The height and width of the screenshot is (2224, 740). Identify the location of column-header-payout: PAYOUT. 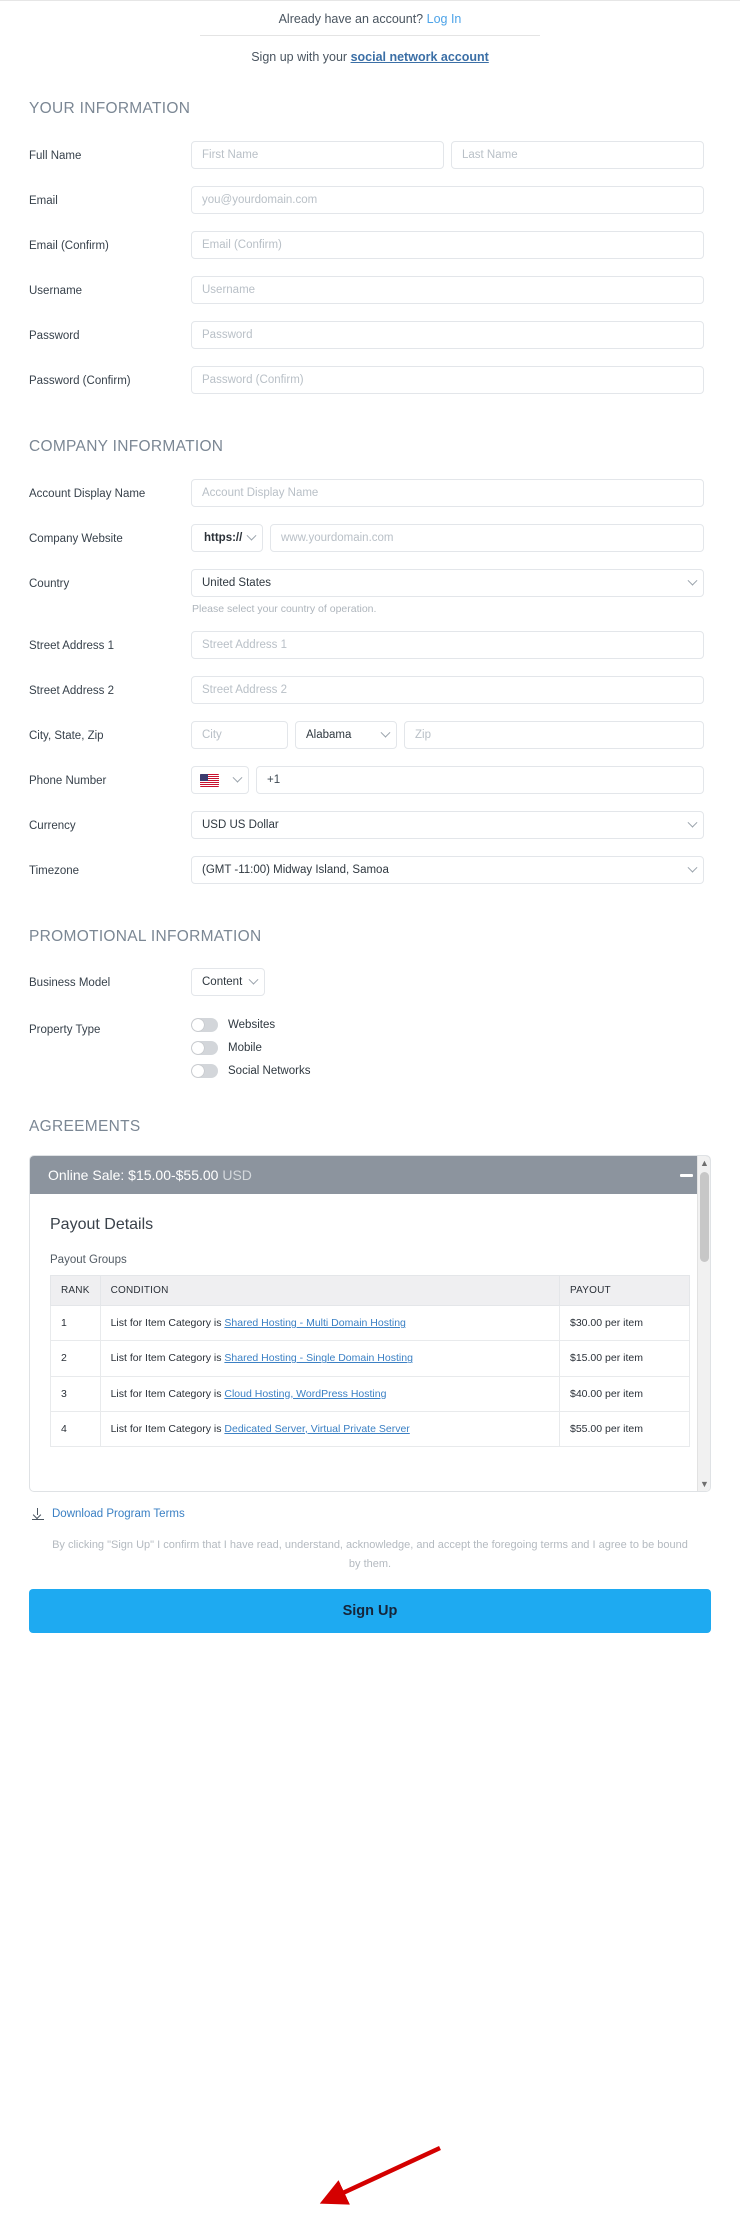
(624, 1290).